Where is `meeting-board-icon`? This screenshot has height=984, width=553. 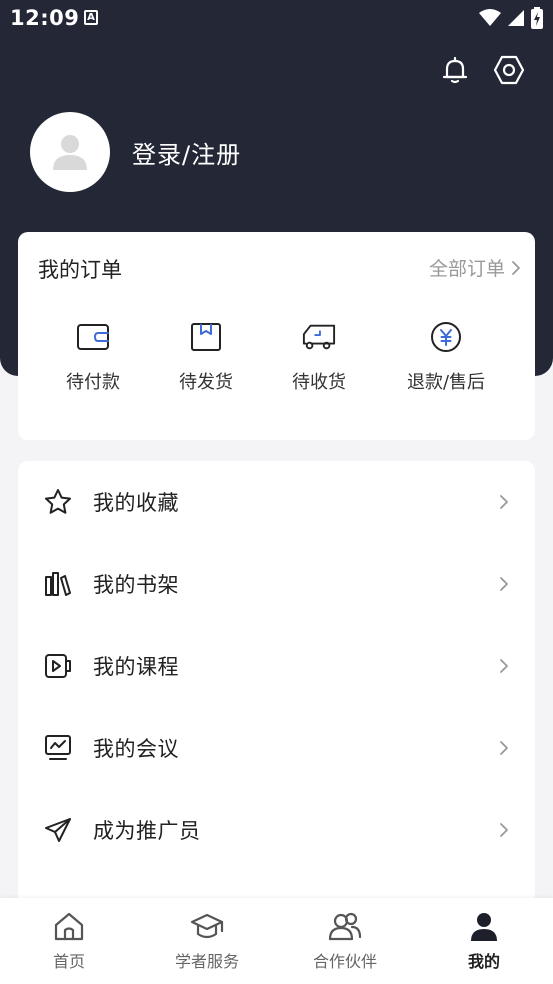
meeting-board-icon is located at coordinates (58, 748).